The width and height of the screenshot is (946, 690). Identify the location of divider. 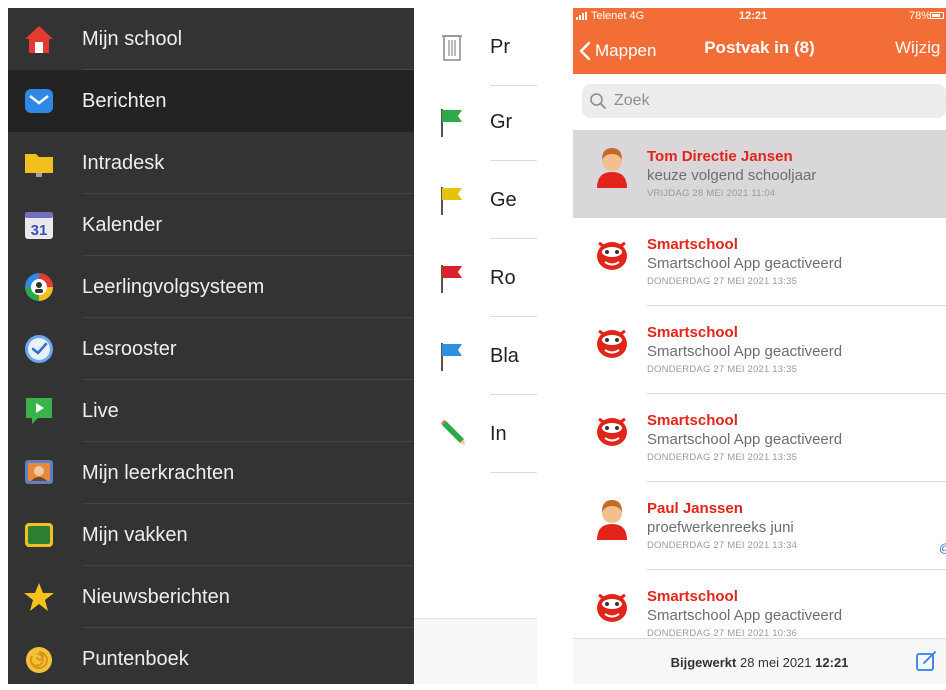
(513, 472).